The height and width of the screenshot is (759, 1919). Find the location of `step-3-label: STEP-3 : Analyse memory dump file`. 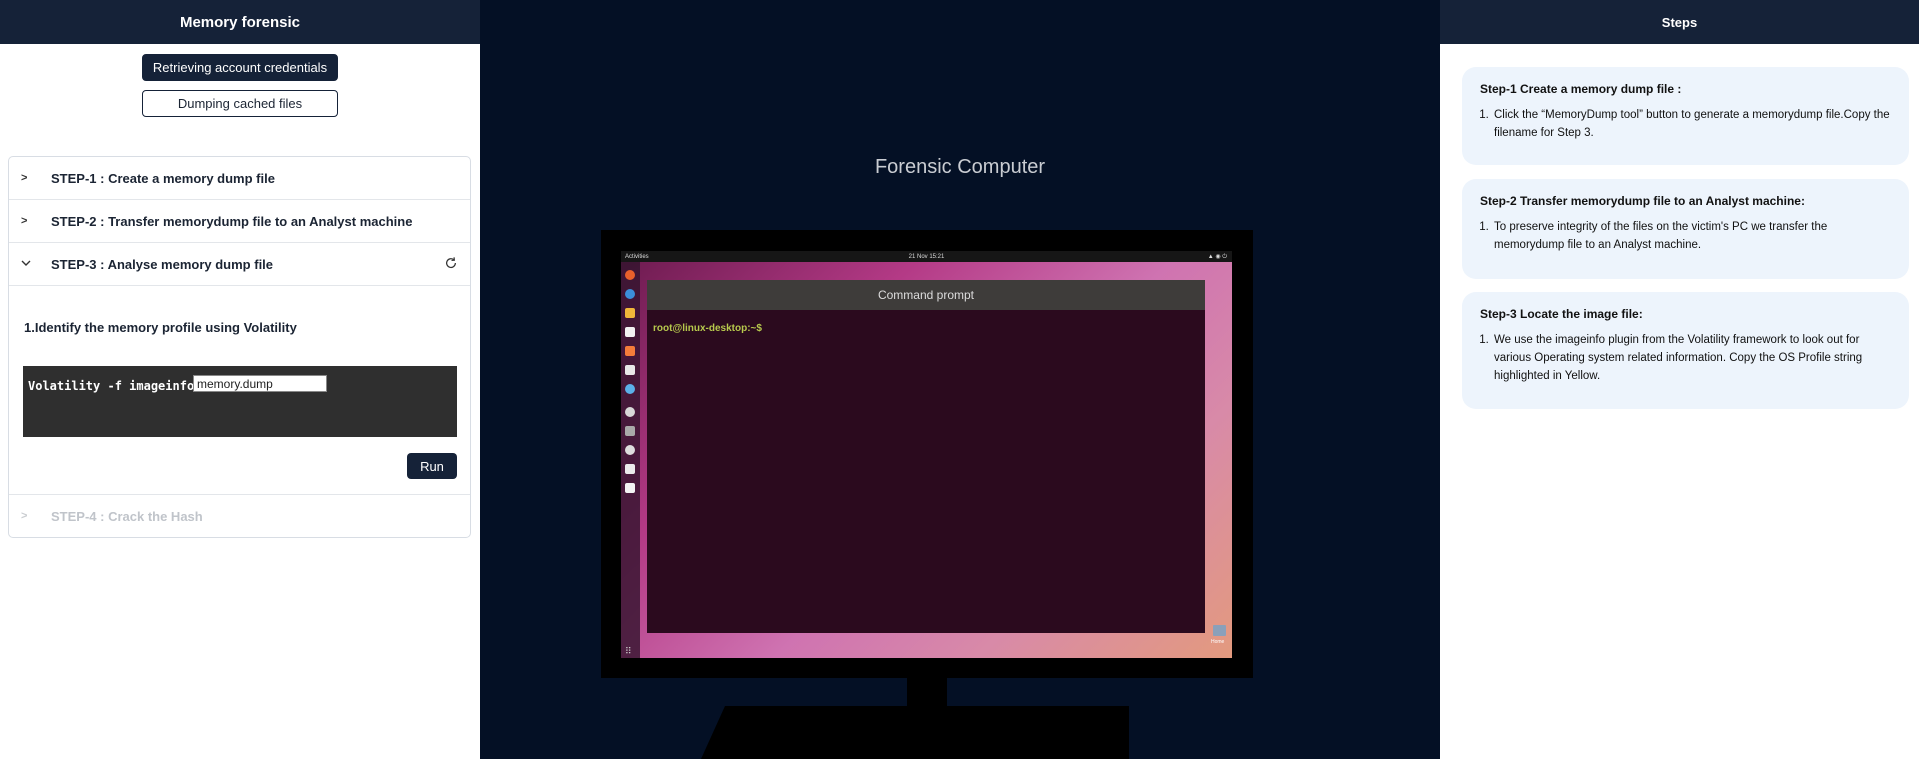

step-3-label: STEP-3 : Analyse memory dump file is located at coordinates (162, 264).